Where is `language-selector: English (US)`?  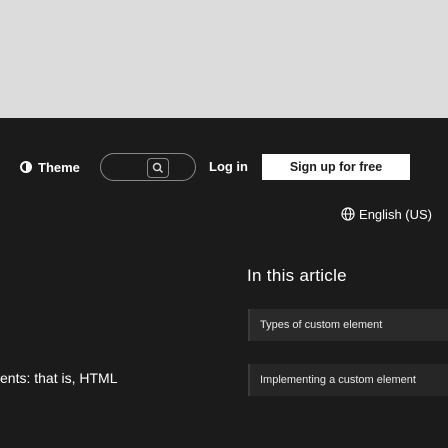 language-selector: English (US) is located at coordinates (386, 214).